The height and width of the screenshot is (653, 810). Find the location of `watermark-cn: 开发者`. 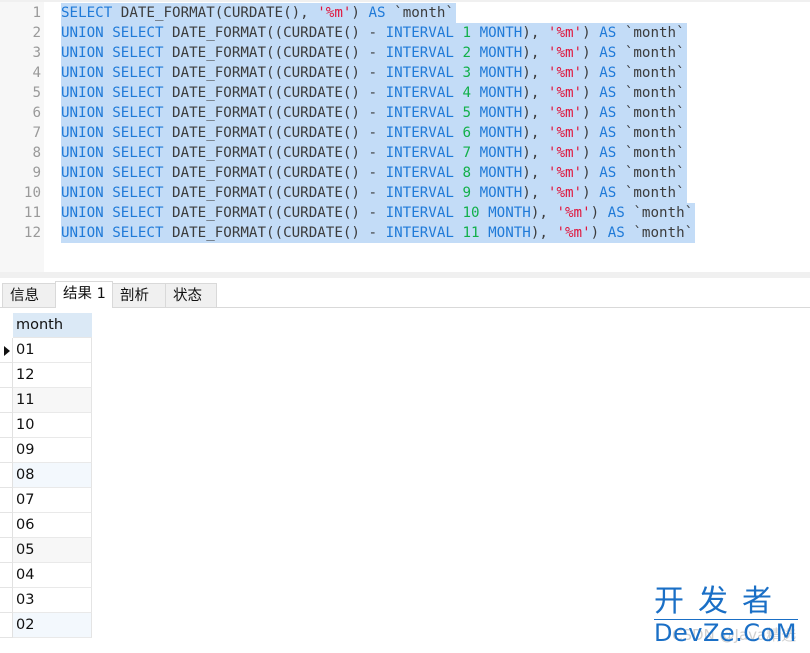

watermark-cn: 开发者 is located at coordinates (720, 601).